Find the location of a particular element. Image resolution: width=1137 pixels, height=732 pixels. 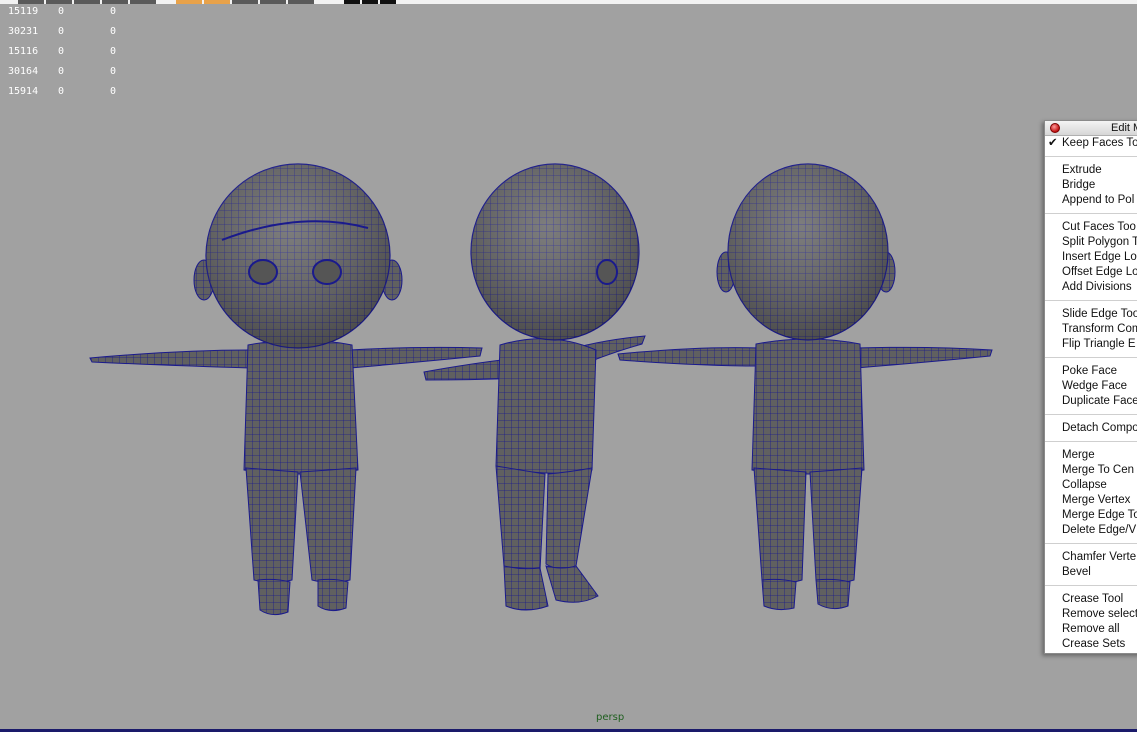

menu-item-label: Split Polygon T is located at coordinates (1099, 242).